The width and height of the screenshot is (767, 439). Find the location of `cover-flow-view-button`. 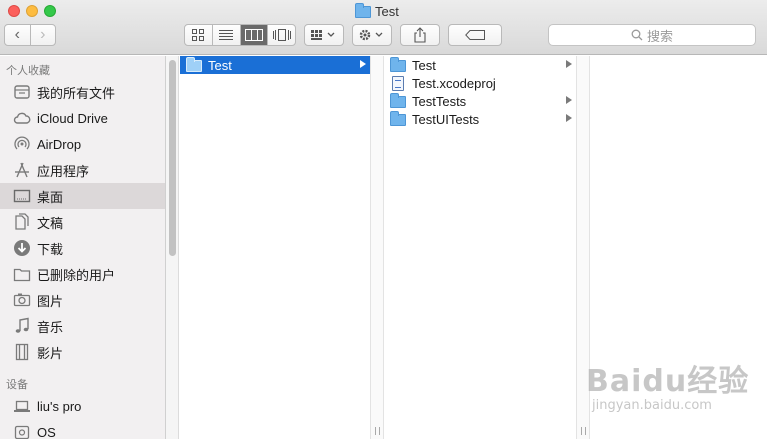

cover-flow-view-button is located at coordinates (281, 35).